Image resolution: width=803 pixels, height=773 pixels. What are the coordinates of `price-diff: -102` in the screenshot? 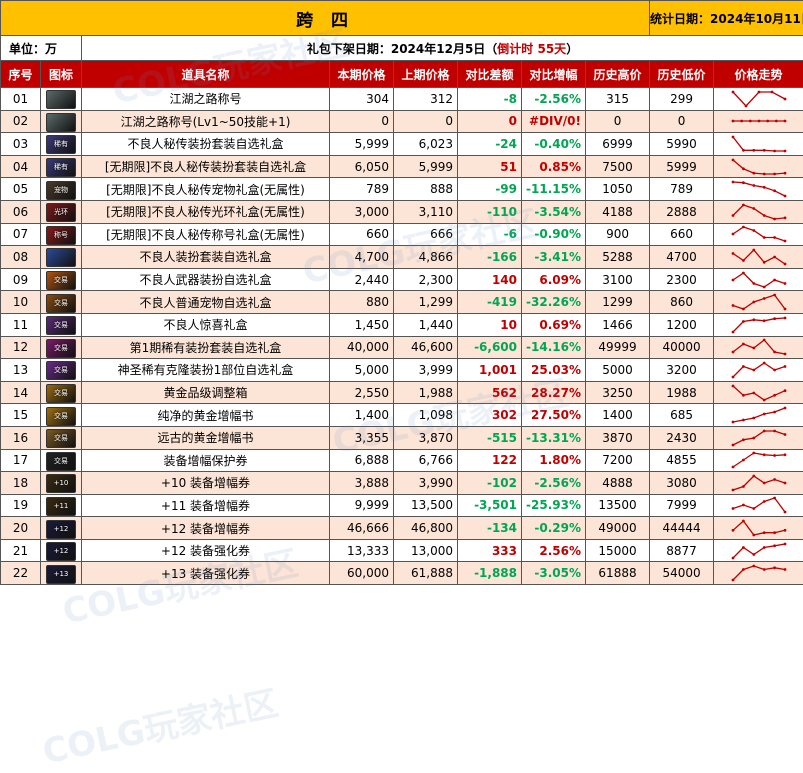 It's located at (490, 483).